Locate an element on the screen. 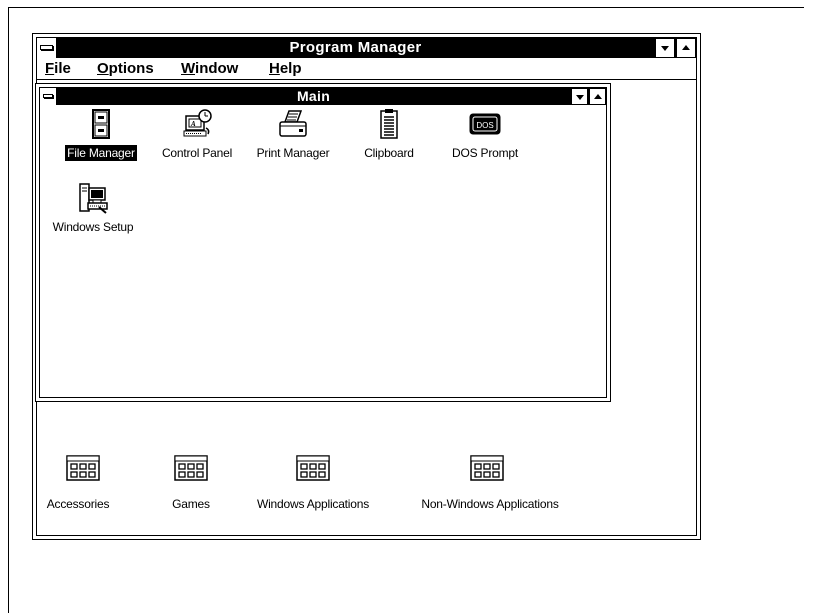 The image size is (813, 615). menu-window-accel: W is located at coordinates (188, 68).